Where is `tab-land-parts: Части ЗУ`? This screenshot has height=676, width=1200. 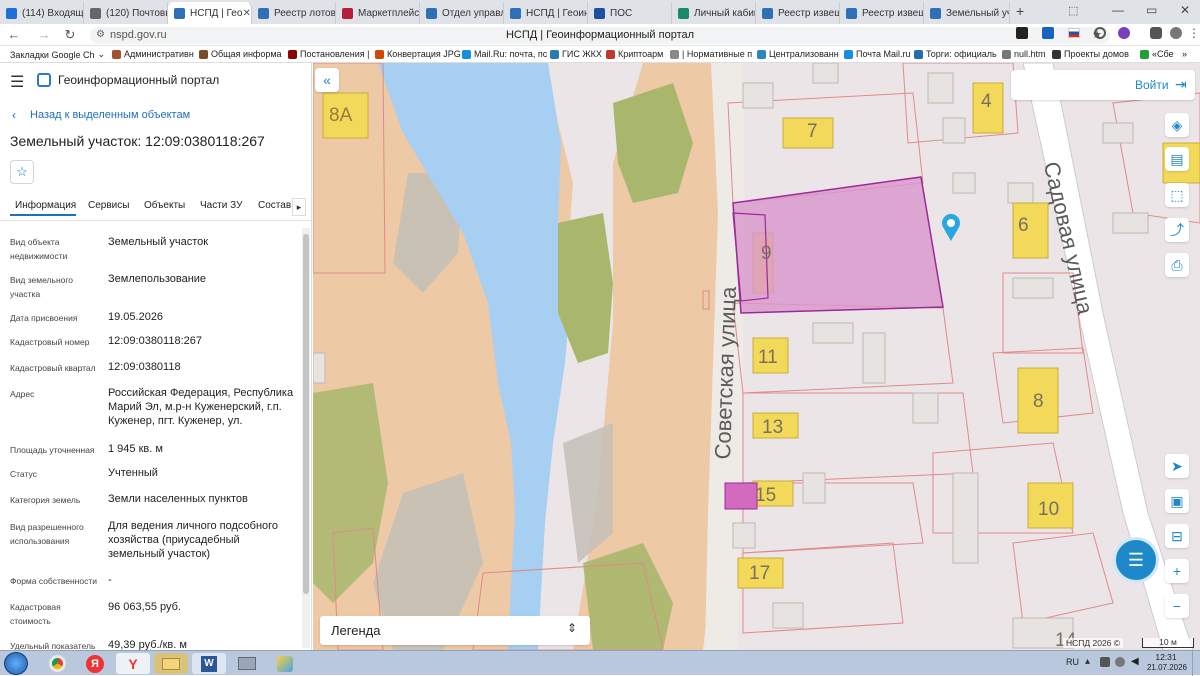 tab-land-parts: Части ЗУ is located at coordinates (221, 205).